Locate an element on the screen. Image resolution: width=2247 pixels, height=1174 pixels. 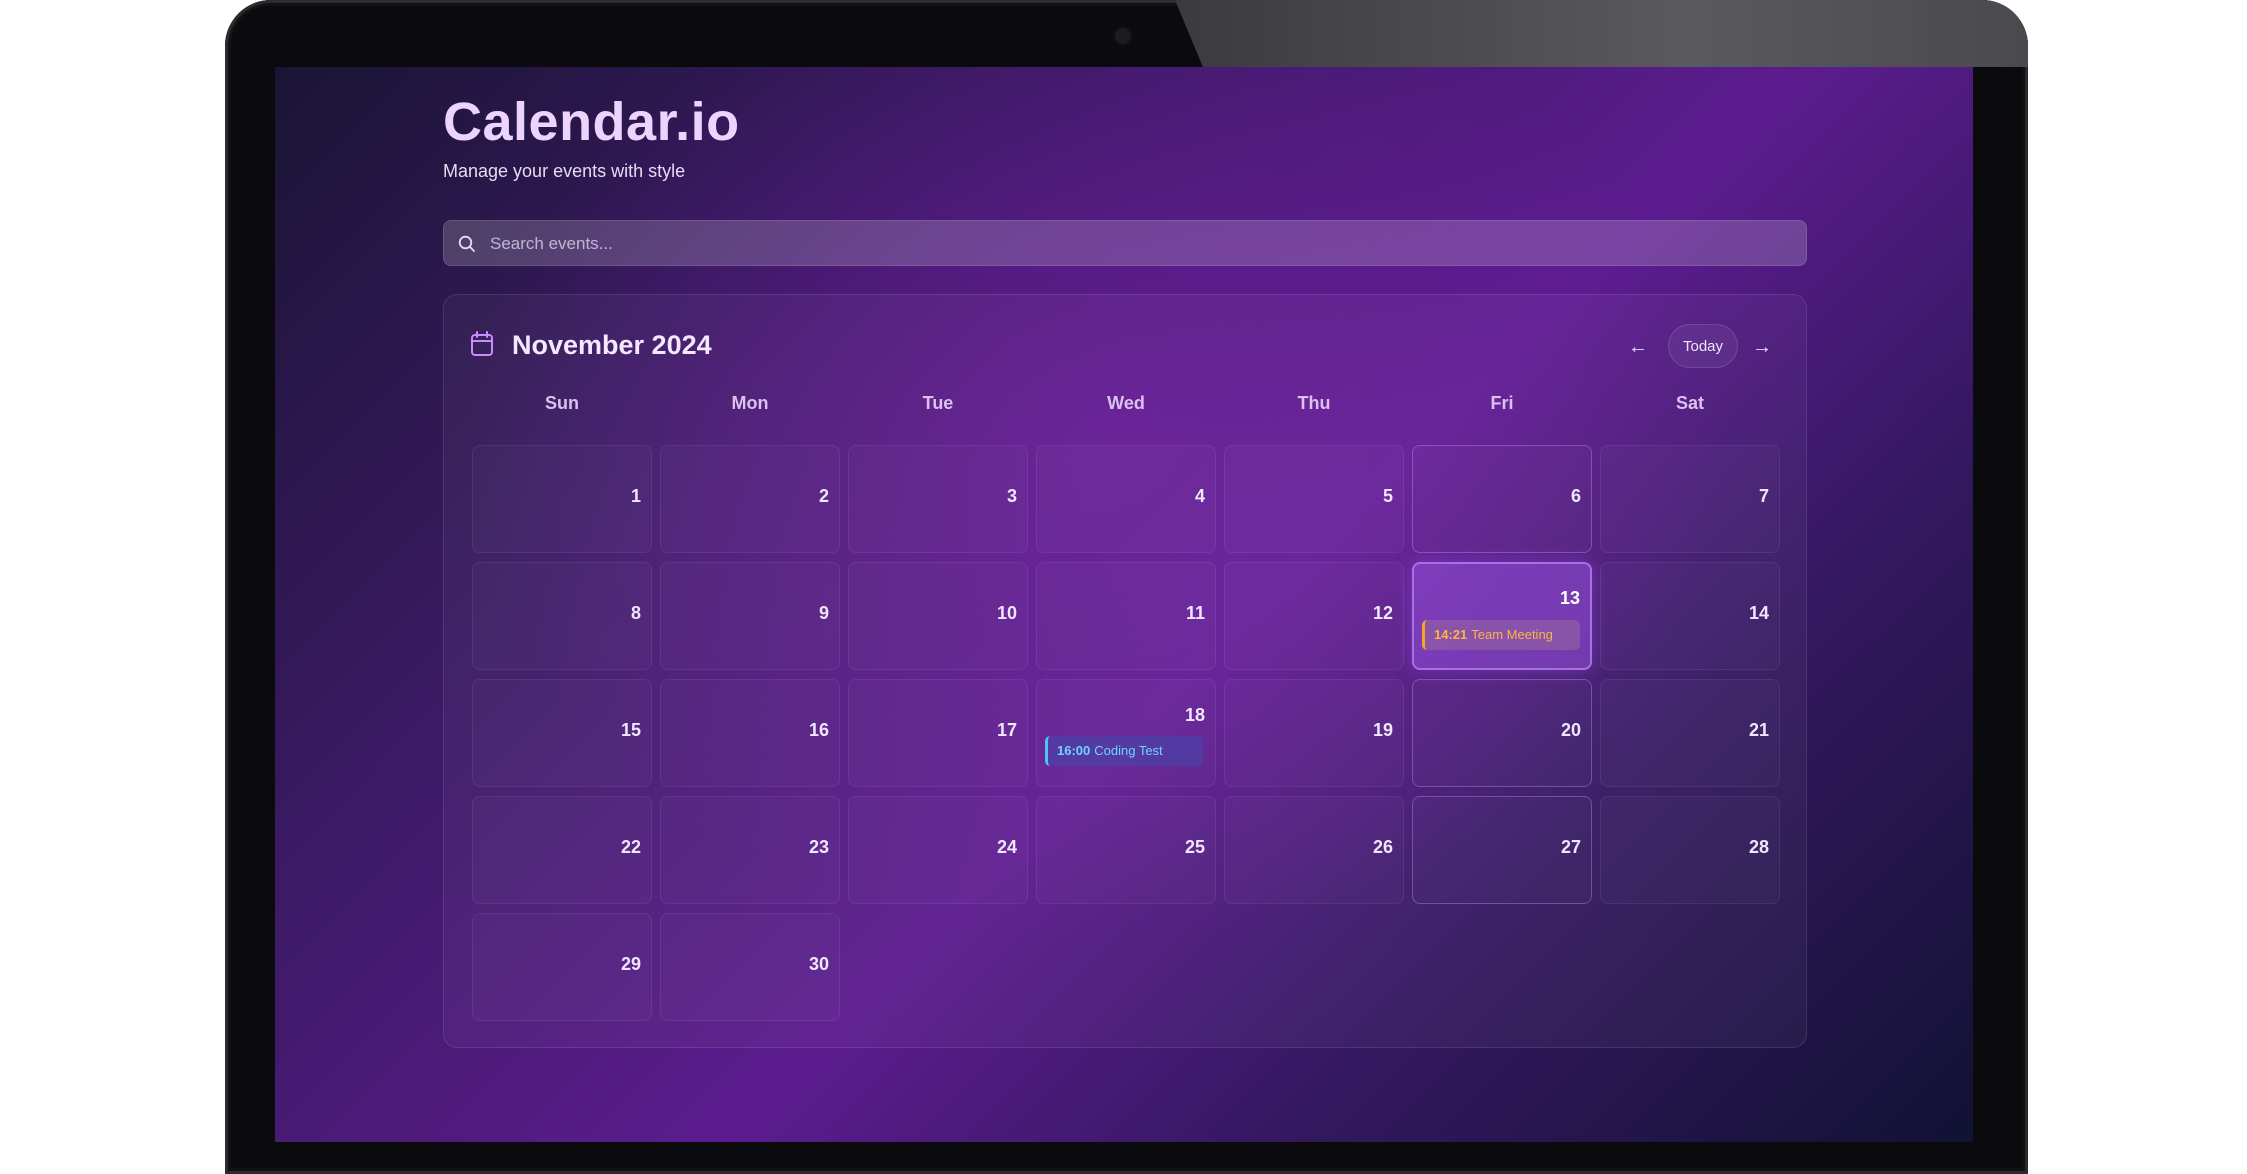
search-bar is located at coordinates (1125, 243).